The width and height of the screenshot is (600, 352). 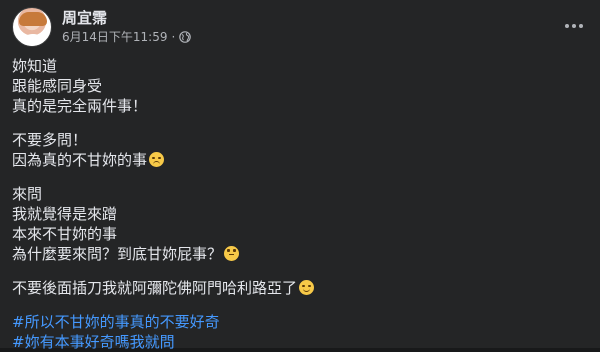 What do you see at coordinates (80, 106) in the screenshot?
I see `text-line: 真的是完全兩件事！` at bounding box center [80, 106].